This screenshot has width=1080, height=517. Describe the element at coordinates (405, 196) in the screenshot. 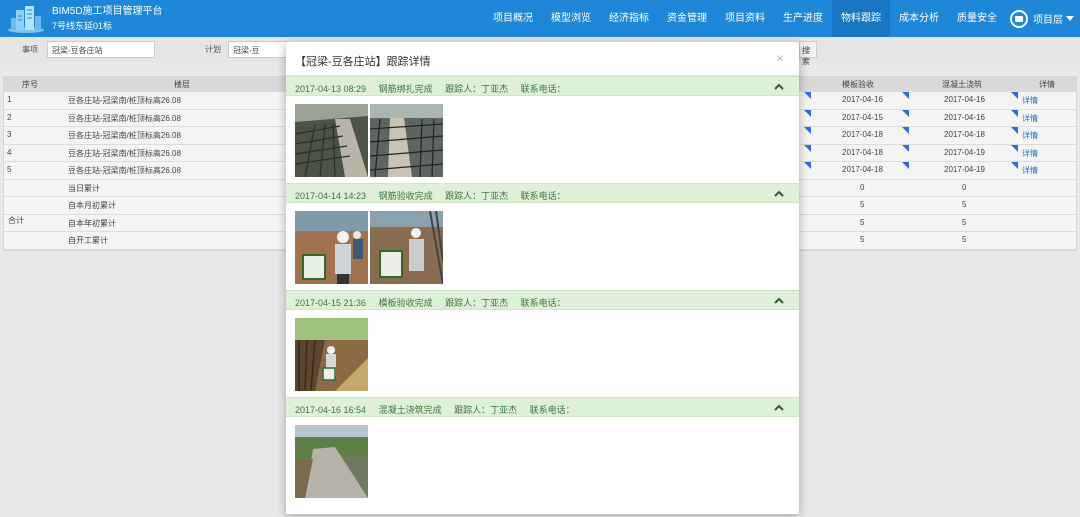

I see `tracking-status: 钢筋验收完成` at that location.